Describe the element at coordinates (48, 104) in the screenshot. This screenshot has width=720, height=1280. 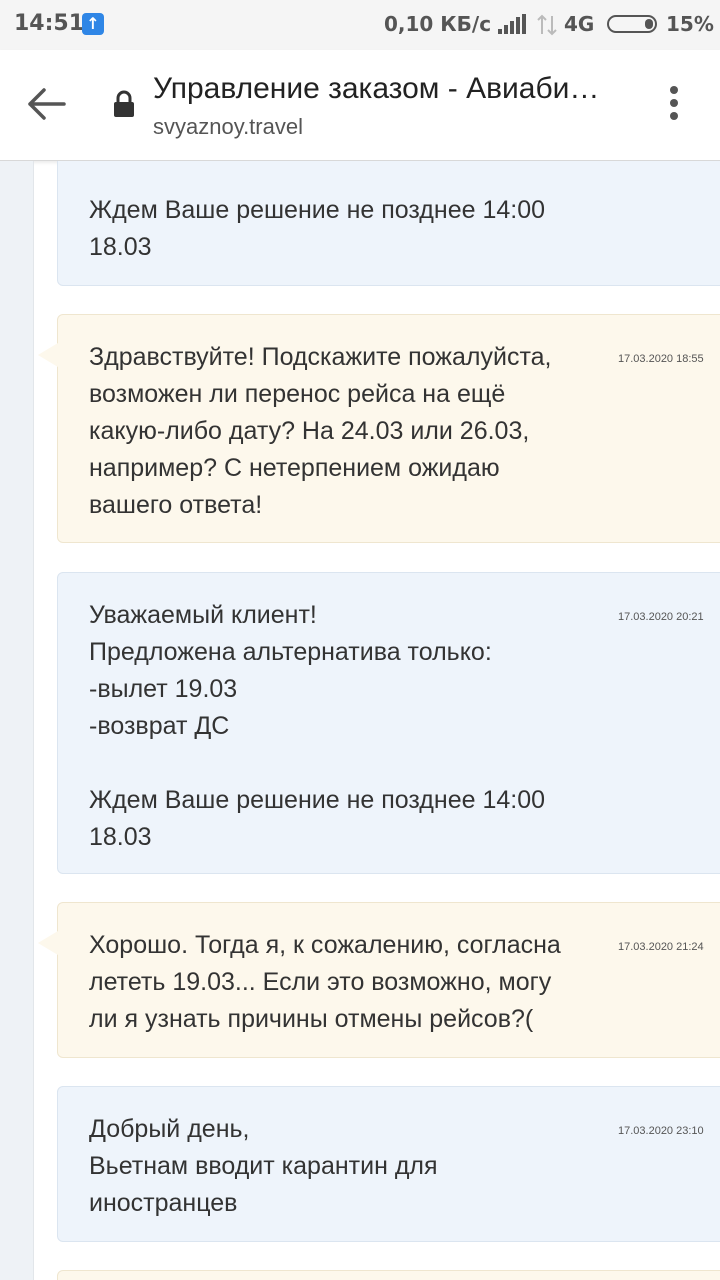
I see `back-arrow-icon` at that location.